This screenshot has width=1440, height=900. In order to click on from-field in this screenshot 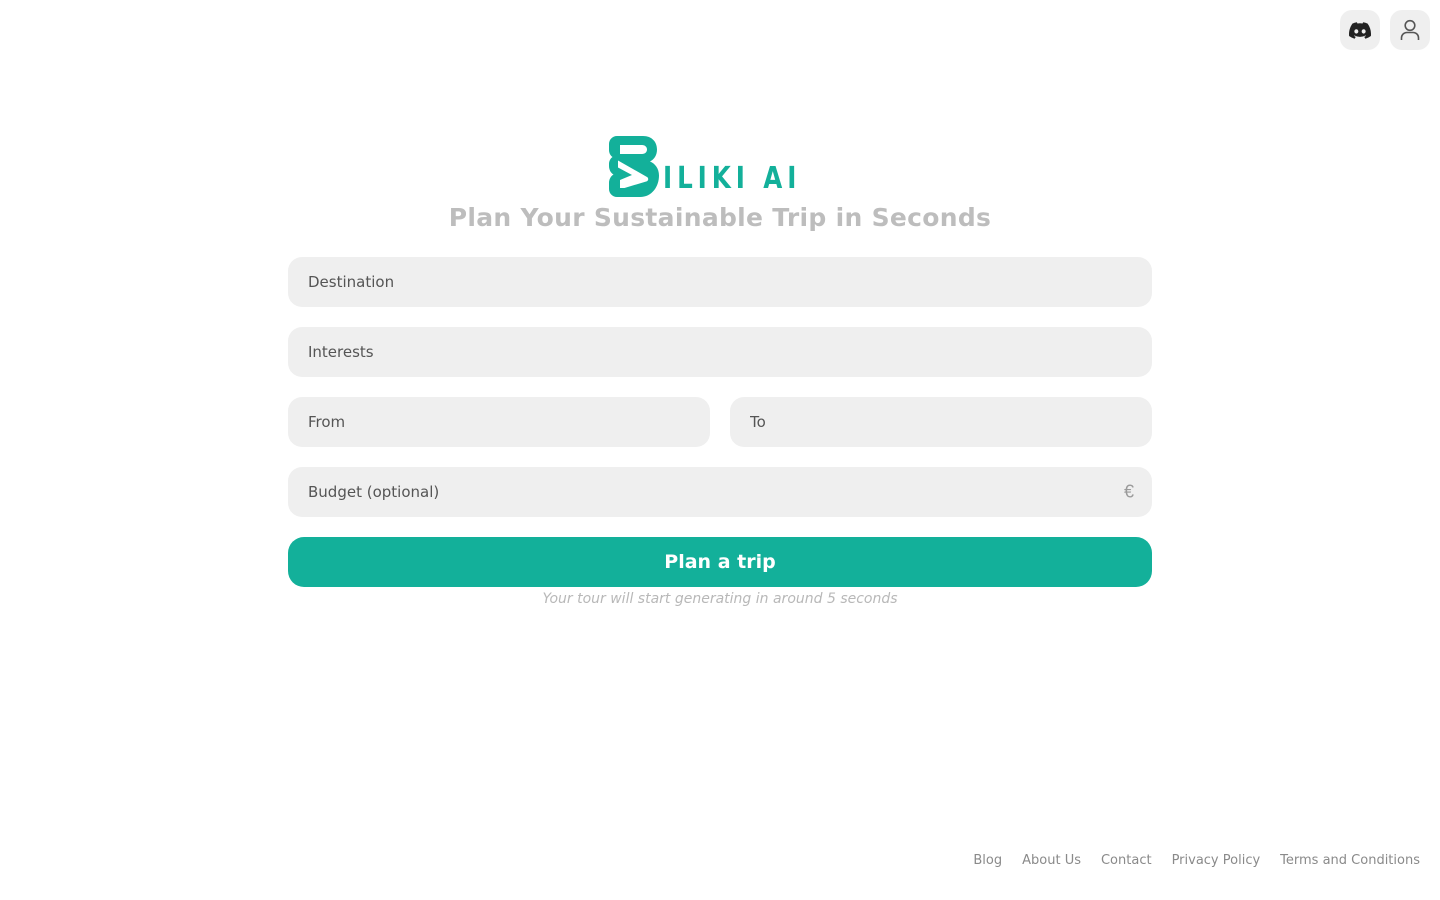, I will do `click(499, 422)`.